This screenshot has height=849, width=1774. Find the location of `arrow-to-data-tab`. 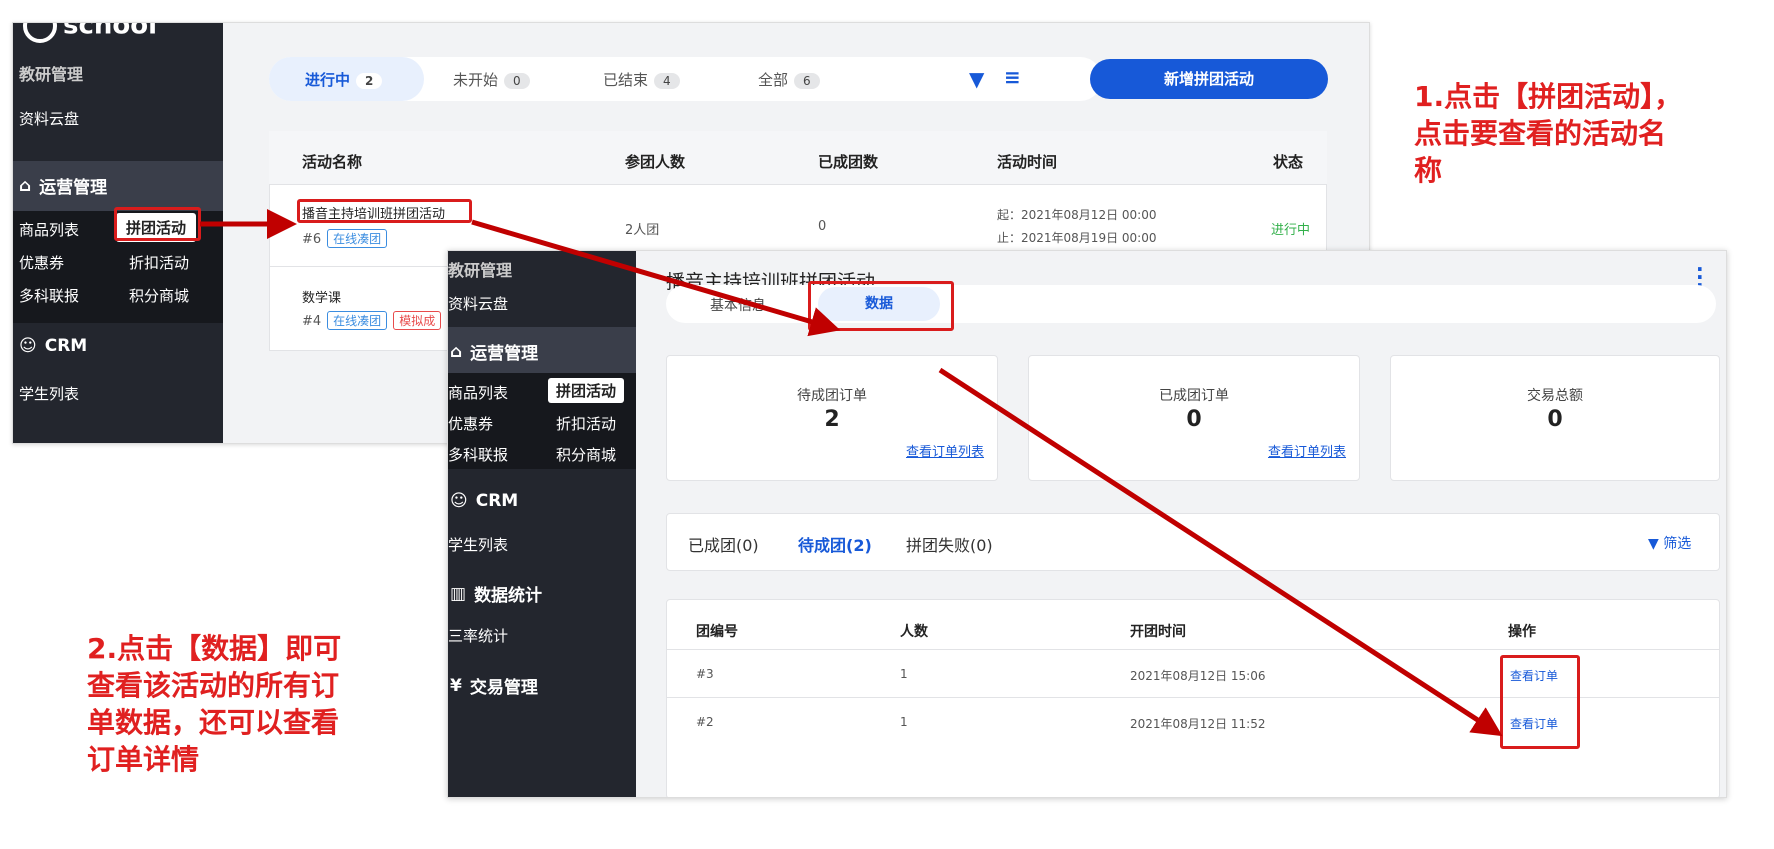

arrow-to-data-tab is located at coordinates (656, 278).